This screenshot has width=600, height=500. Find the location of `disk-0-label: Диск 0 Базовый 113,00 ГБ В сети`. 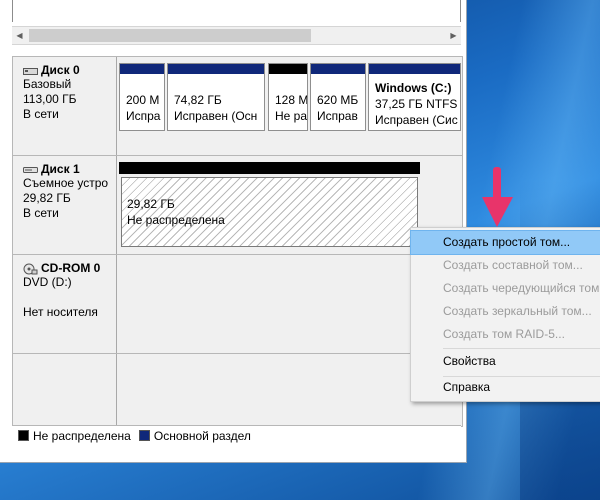

disk-0-label: Диск 0 Базовый 113,00 ГБ В сети is located at coordinates (65, 106).